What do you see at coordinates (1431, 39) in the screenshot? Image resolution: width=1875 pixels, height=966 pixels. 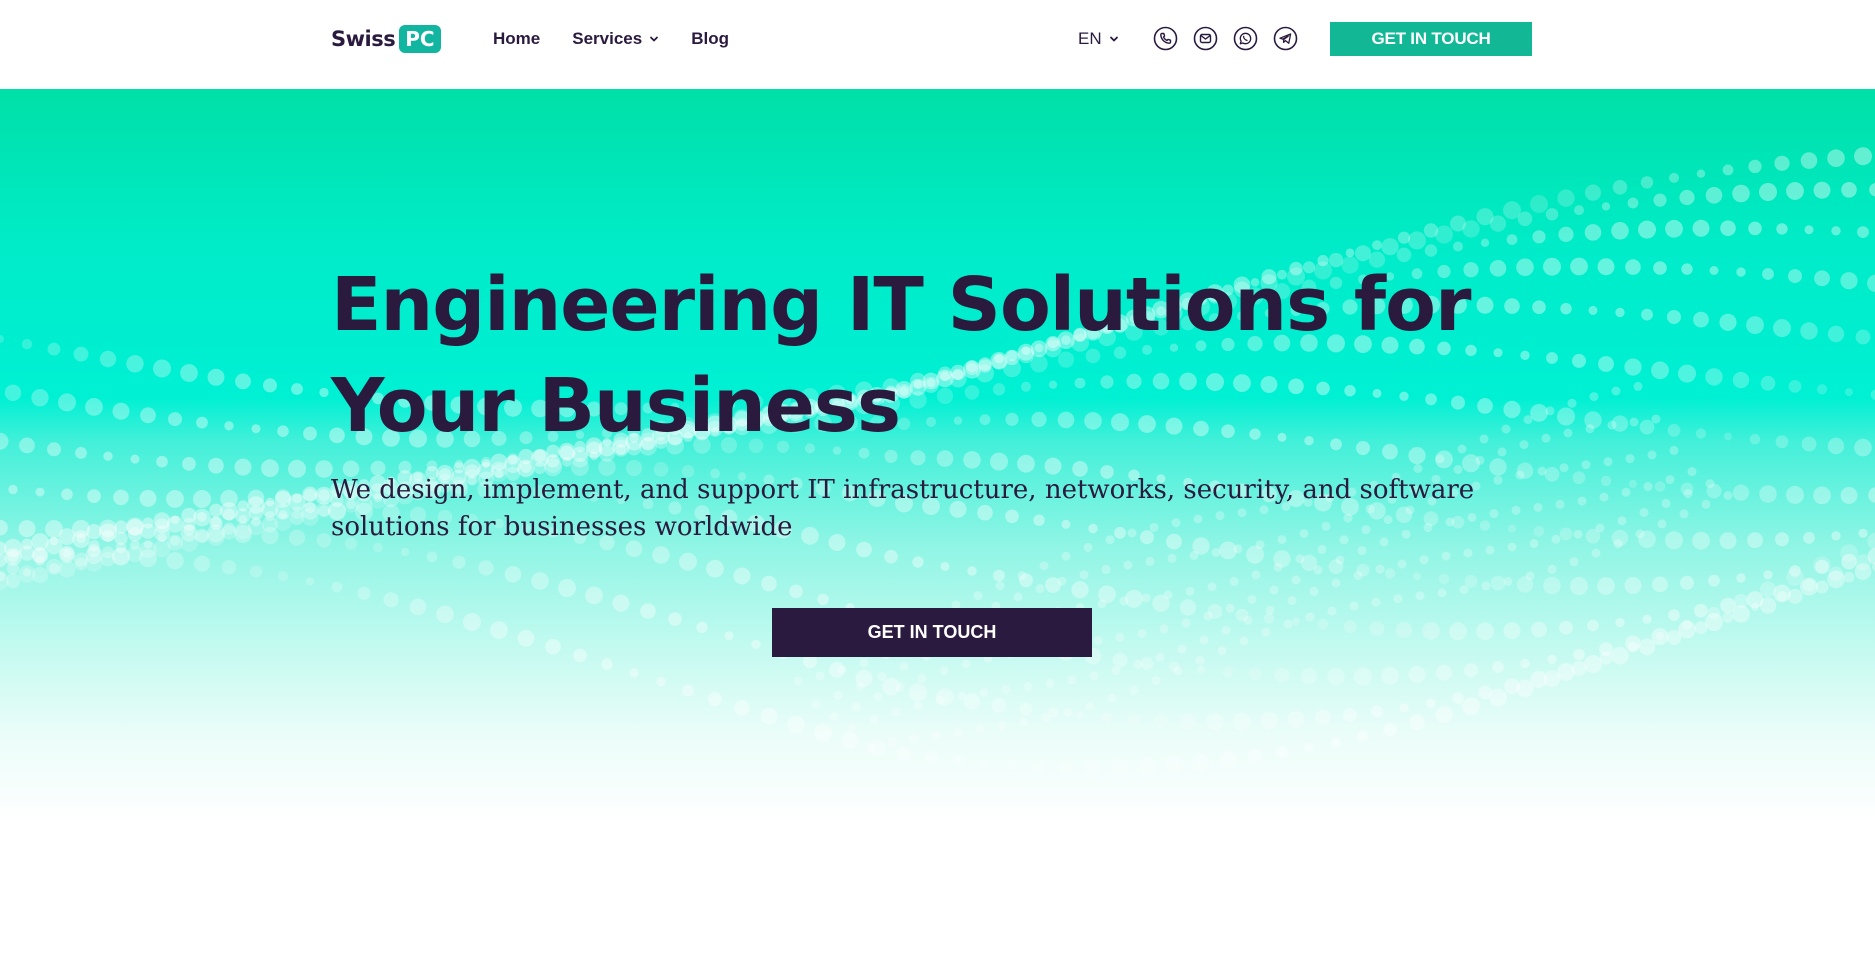 I see `get-in-touch-button: GET IN TOUCH` at bounding box center [1431, 39].